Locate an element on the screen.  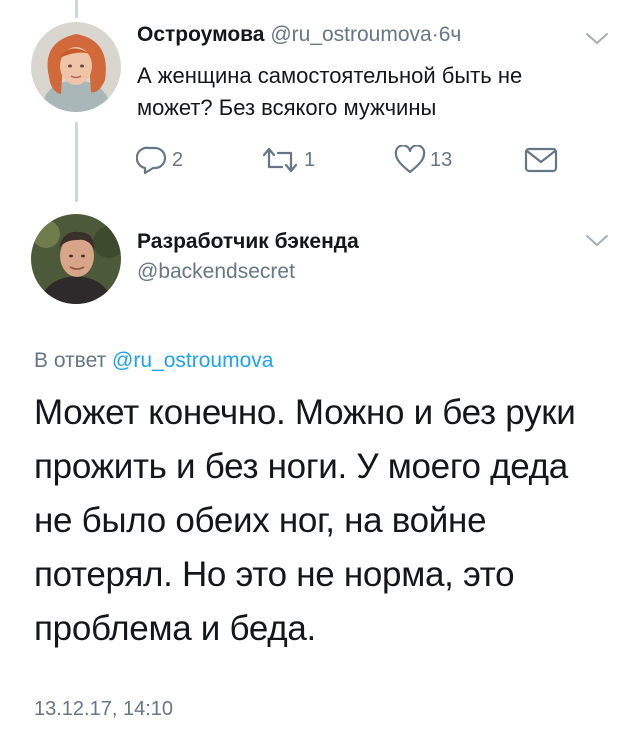
tweet-timestamp: 13.12.17, 14:10 is located at coordinates (103, 709).